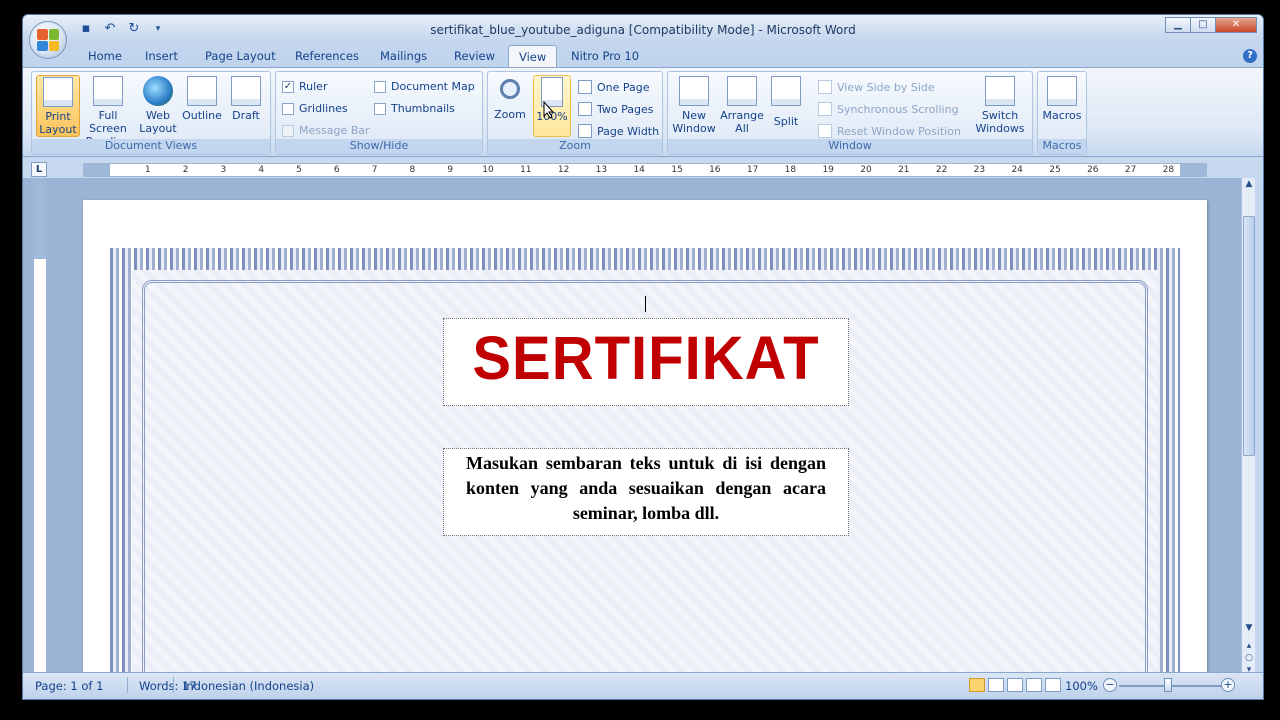  Describe the element at coordinates (161, 56) in the screenshot. I see `tab-insert: Insert` at that location.